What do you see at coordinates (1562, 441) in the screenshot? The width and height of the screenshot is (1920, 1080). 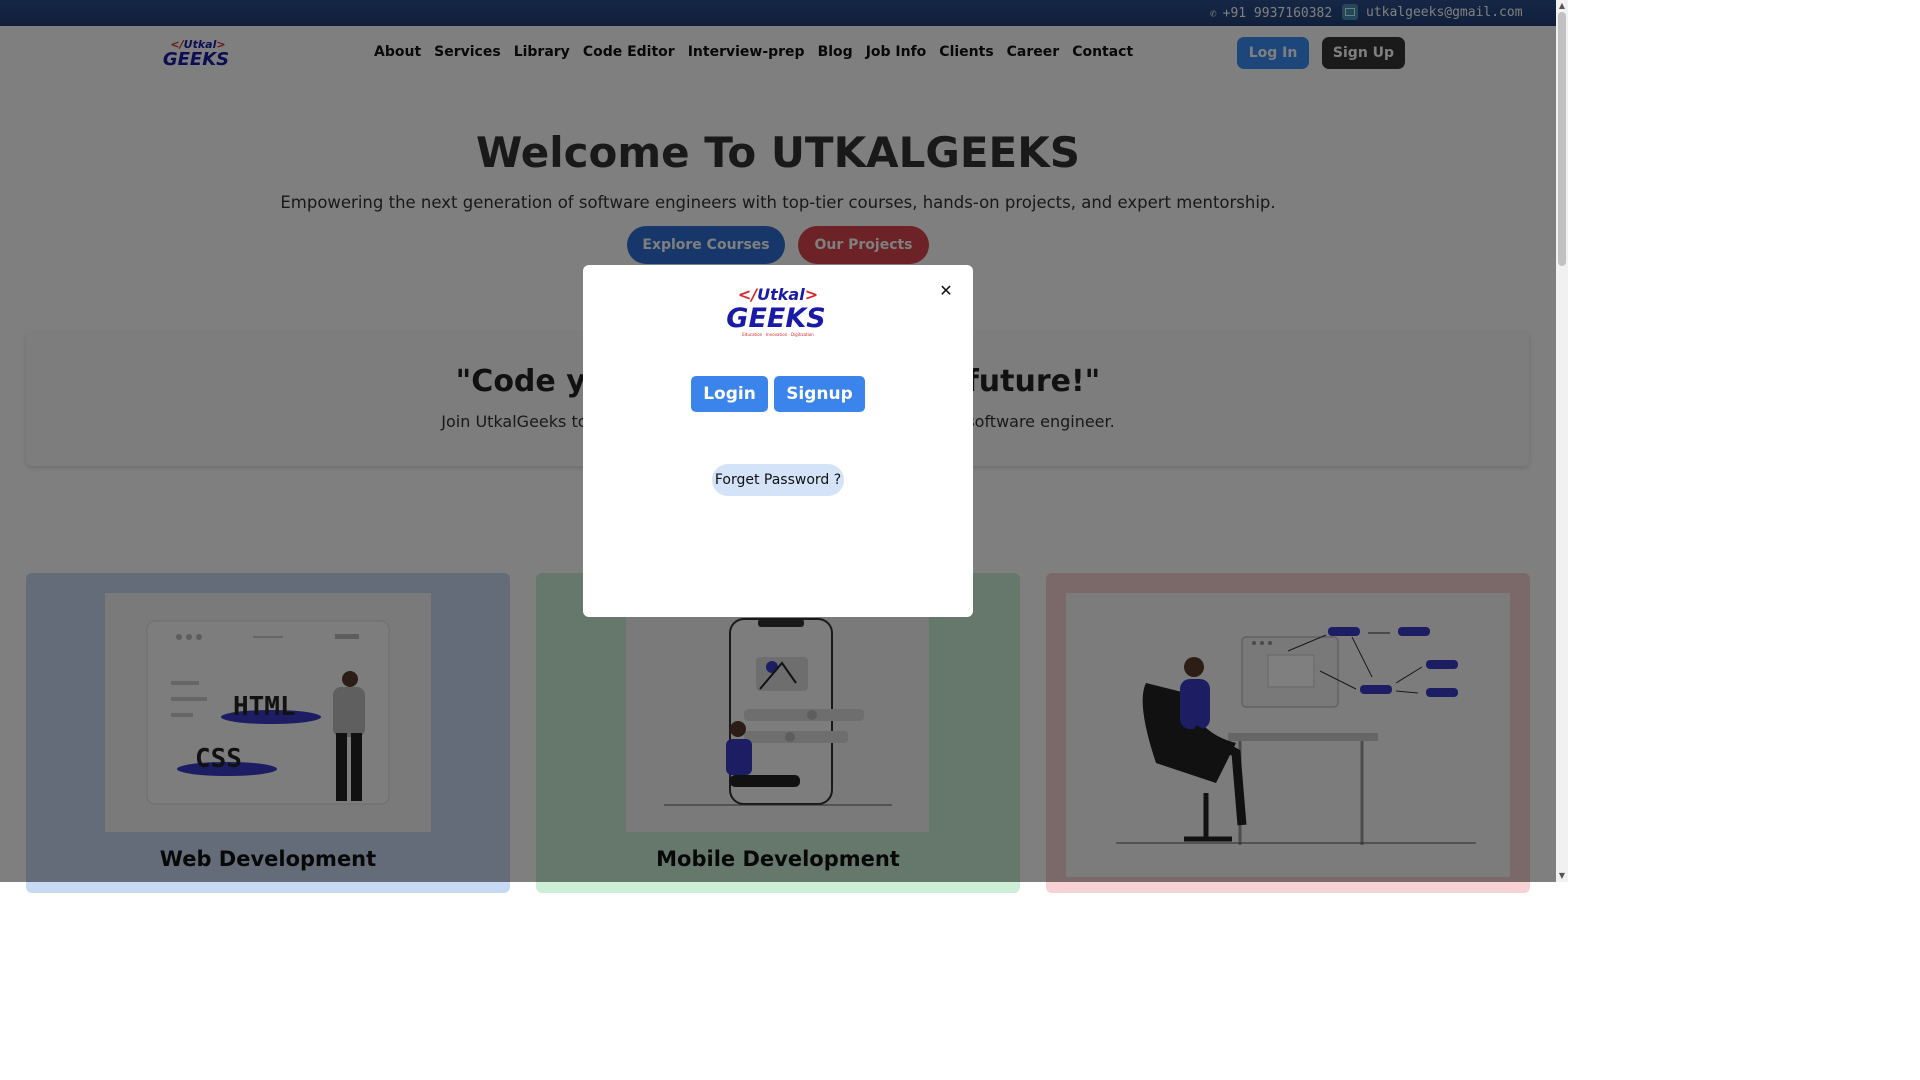 I see `page-scrollbar: ▲ ▼` at bounding box center [1562, 441].